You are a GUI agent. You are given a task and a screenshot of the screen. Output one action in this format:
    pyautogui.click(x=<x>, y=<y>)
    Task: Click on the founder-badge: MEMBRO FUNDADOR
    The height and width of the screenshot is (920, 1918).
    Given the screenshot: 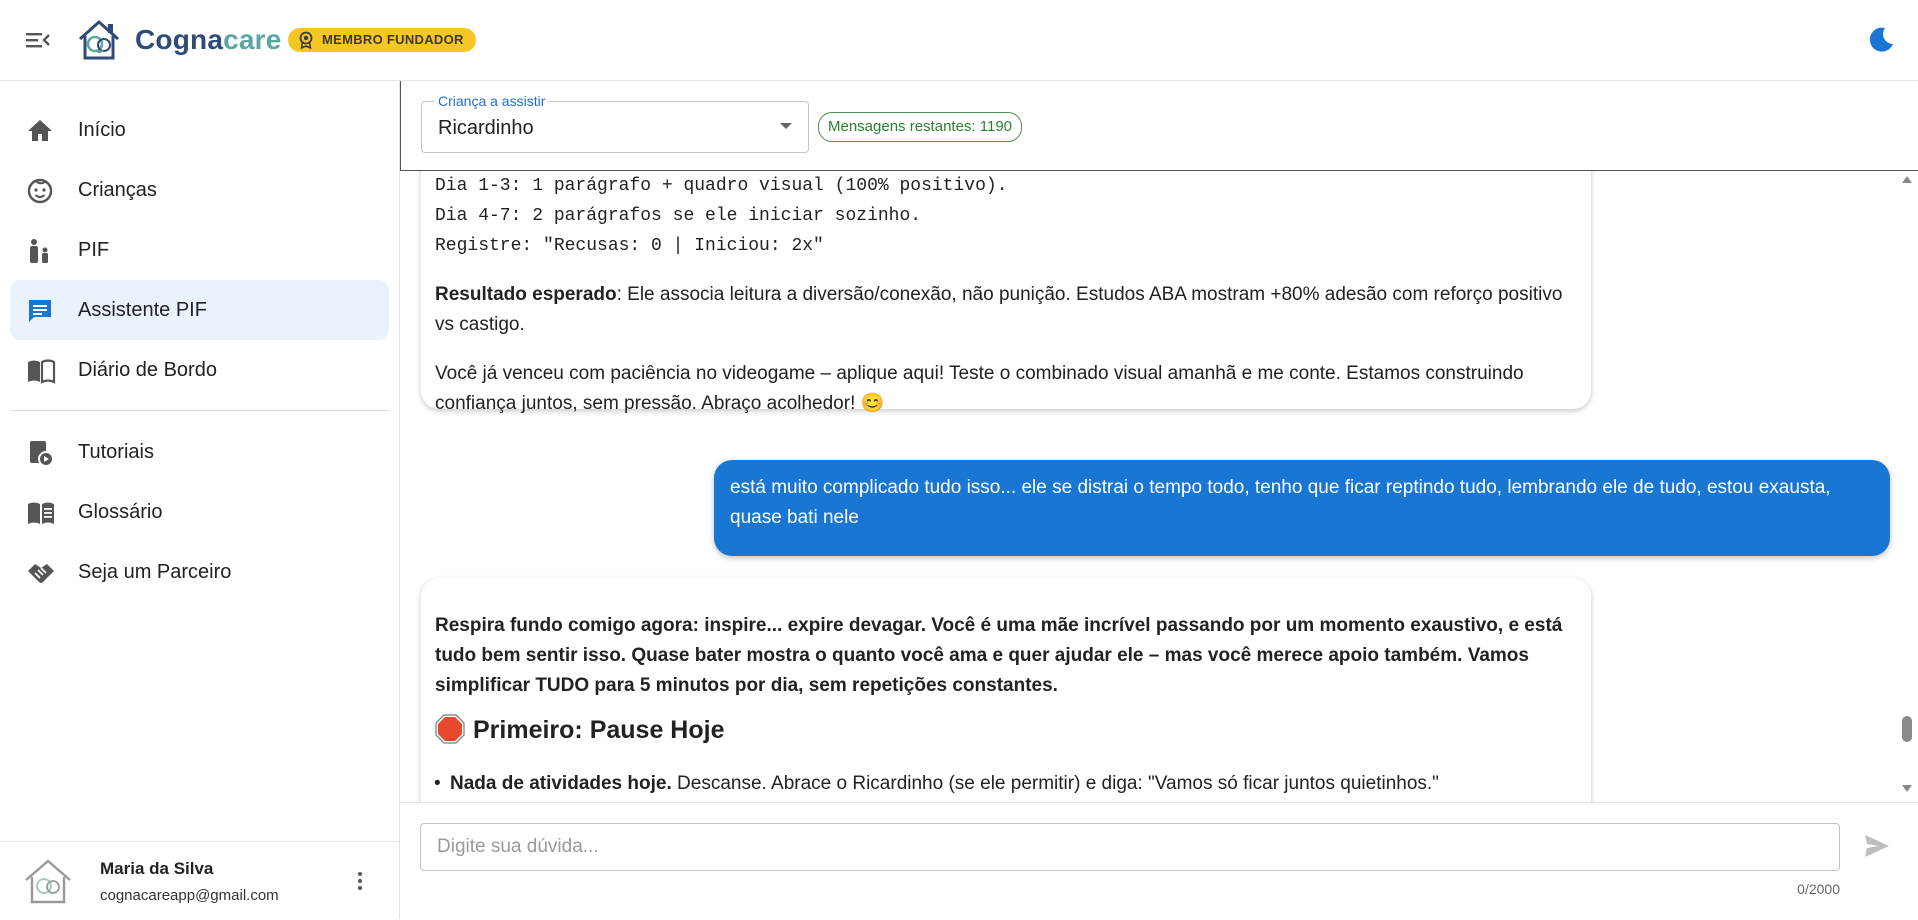 What is the action you would take?
    pyautogui.click(x=382, y=40)
    